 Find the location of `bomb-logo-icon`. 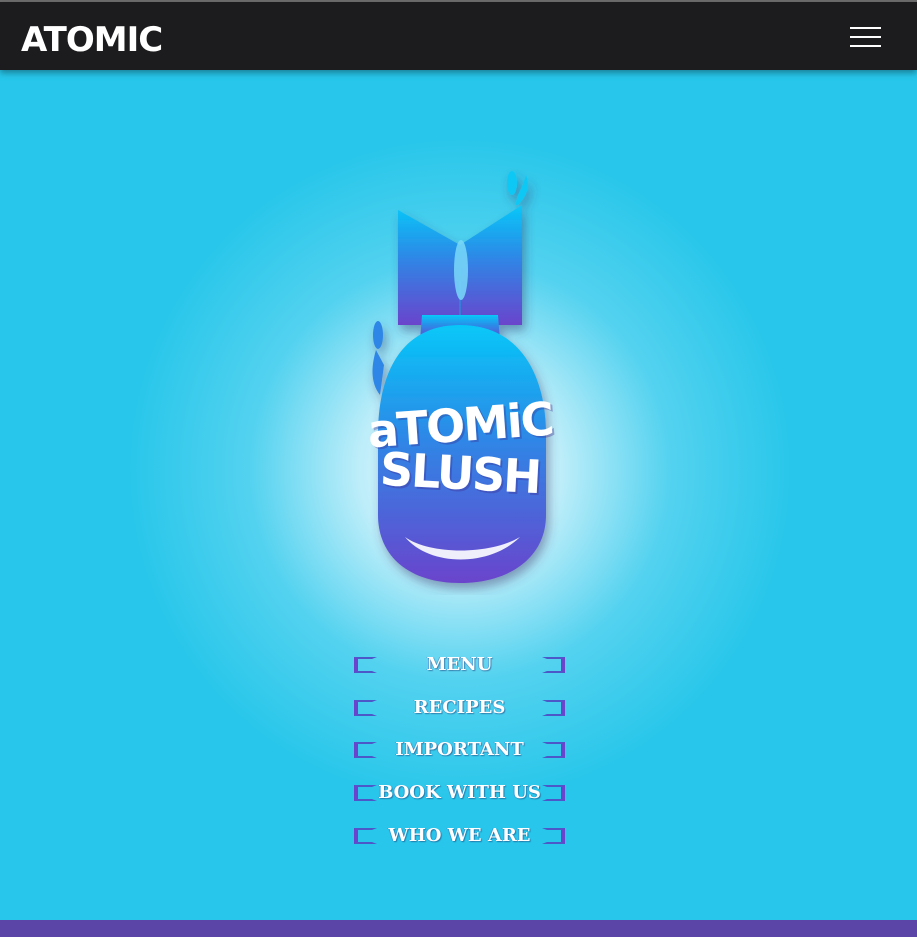

bomb-logo-icon is located at coordinates (459, 377).